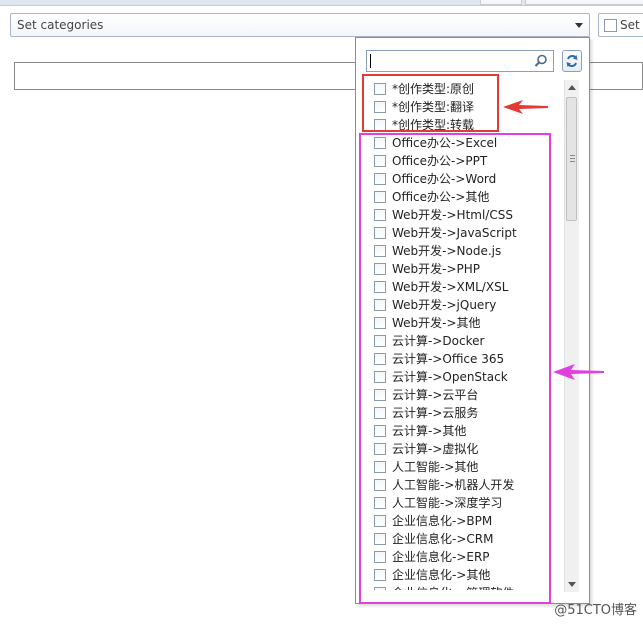 This screenshot has width=643, height=627. What do you see at coordinates (572, 584) in the screenshot?
I see `scroll-down-arrow-icon` at bounding box center [572, 584].